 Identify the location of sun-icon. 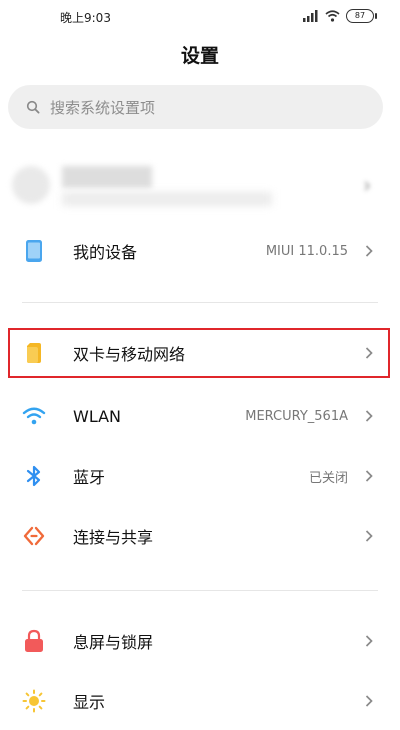
(34, 701).